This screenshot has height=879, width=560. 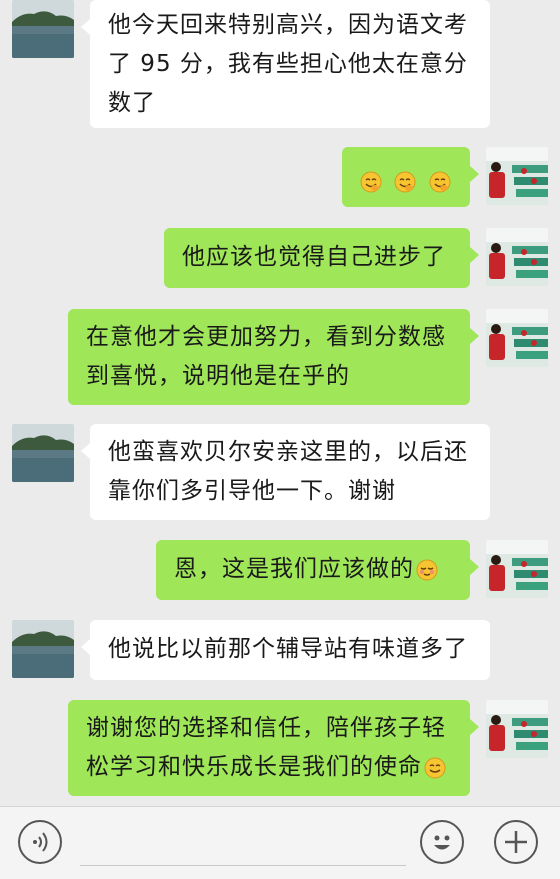 I want to click on message-text: 谢谢您的选择和信任，陪伴孩子轻, so click(x=266, y=728).